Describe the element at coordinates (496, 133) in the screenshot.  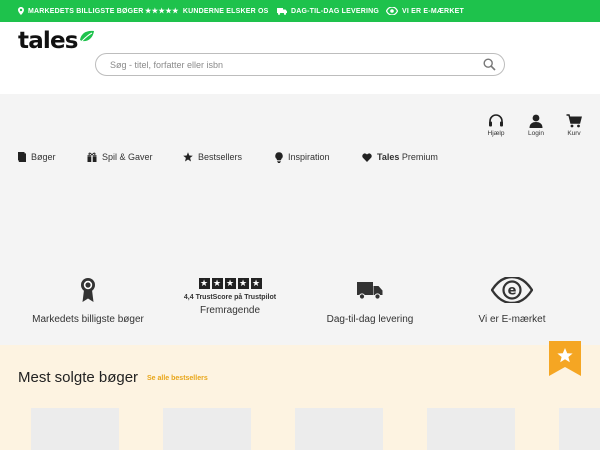
I see `help-label: Hjælp` at that location.